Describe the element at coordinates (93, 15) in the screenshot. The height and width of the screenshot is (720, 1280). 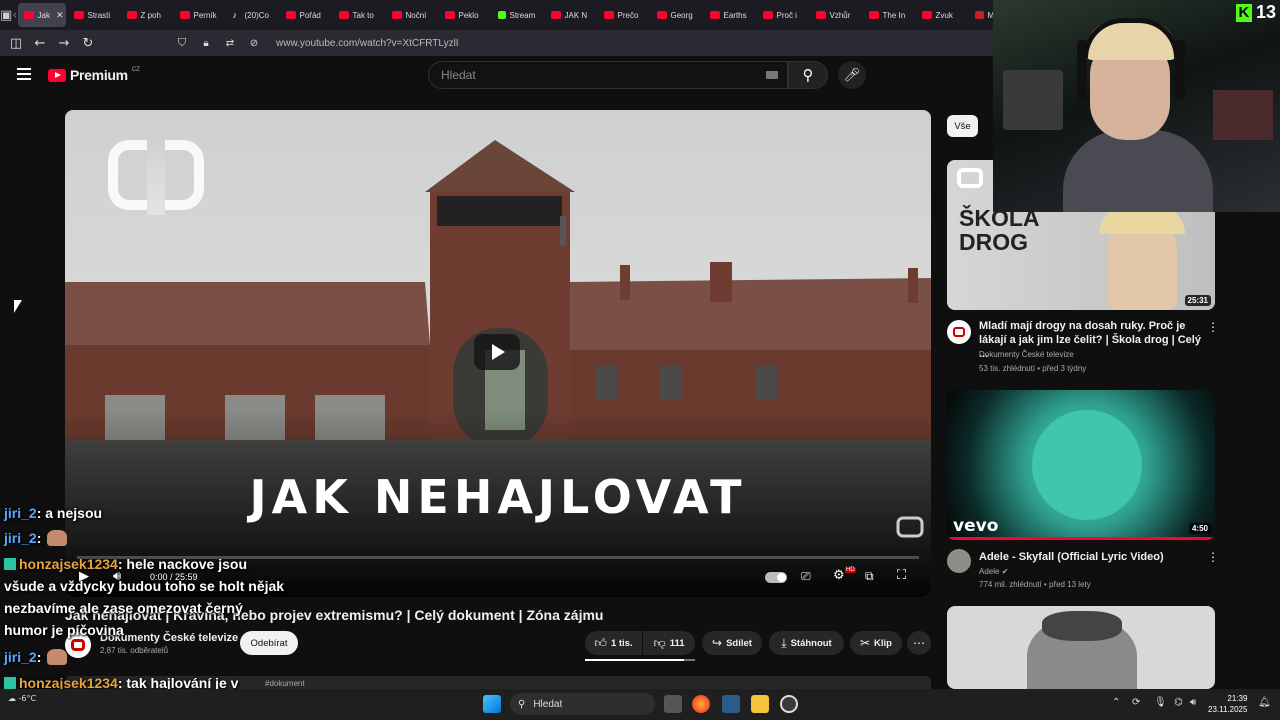
I see `browser-tab: Strasti` at that location.